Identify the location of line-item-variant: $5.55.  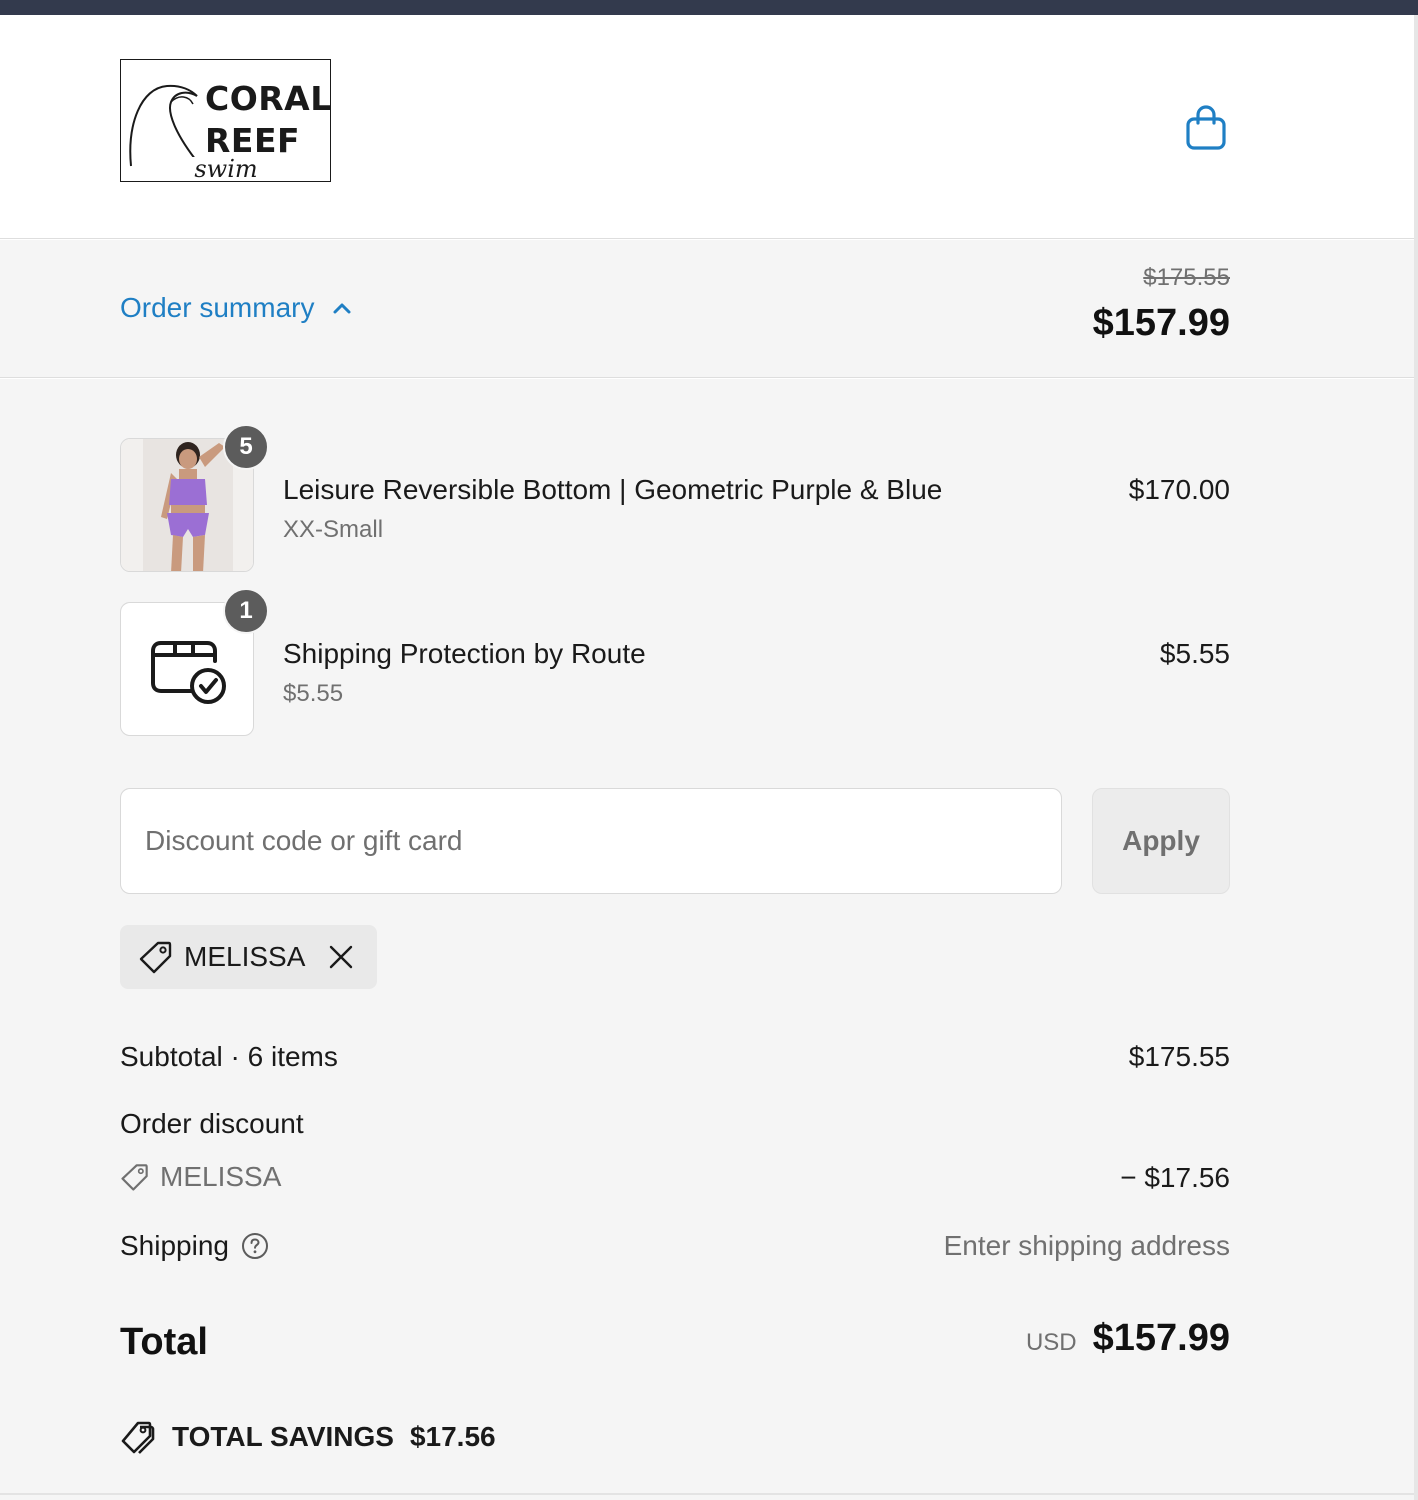
(313, 693).